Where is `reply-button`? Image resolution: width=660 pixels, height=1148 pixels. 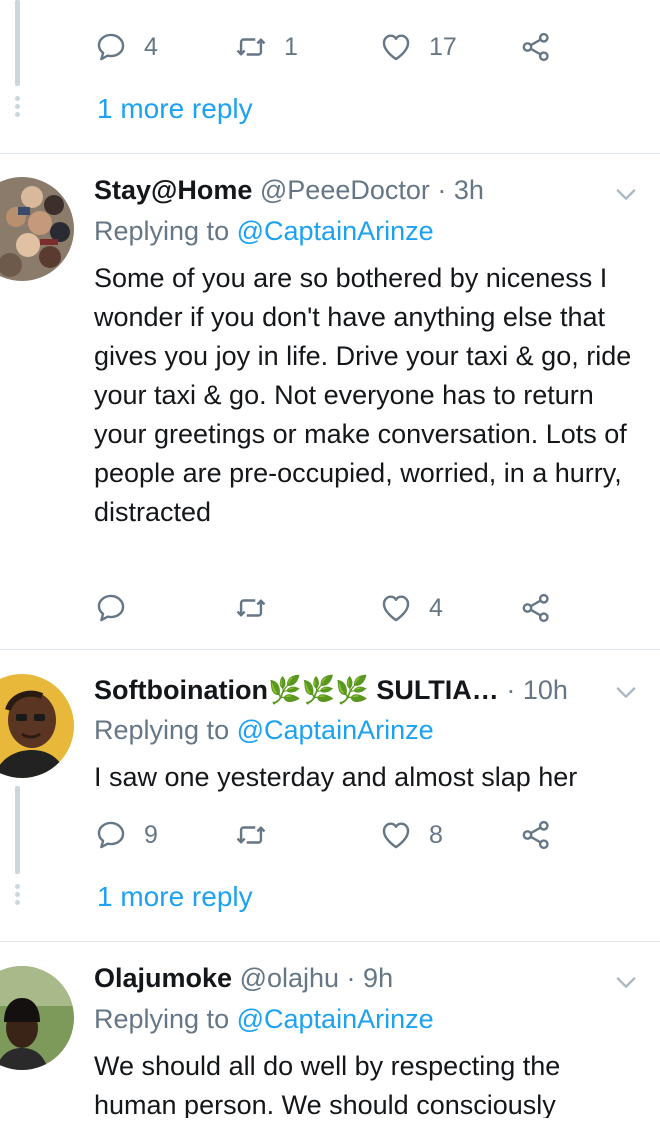 reply-button is located at coordinates (119, 608).